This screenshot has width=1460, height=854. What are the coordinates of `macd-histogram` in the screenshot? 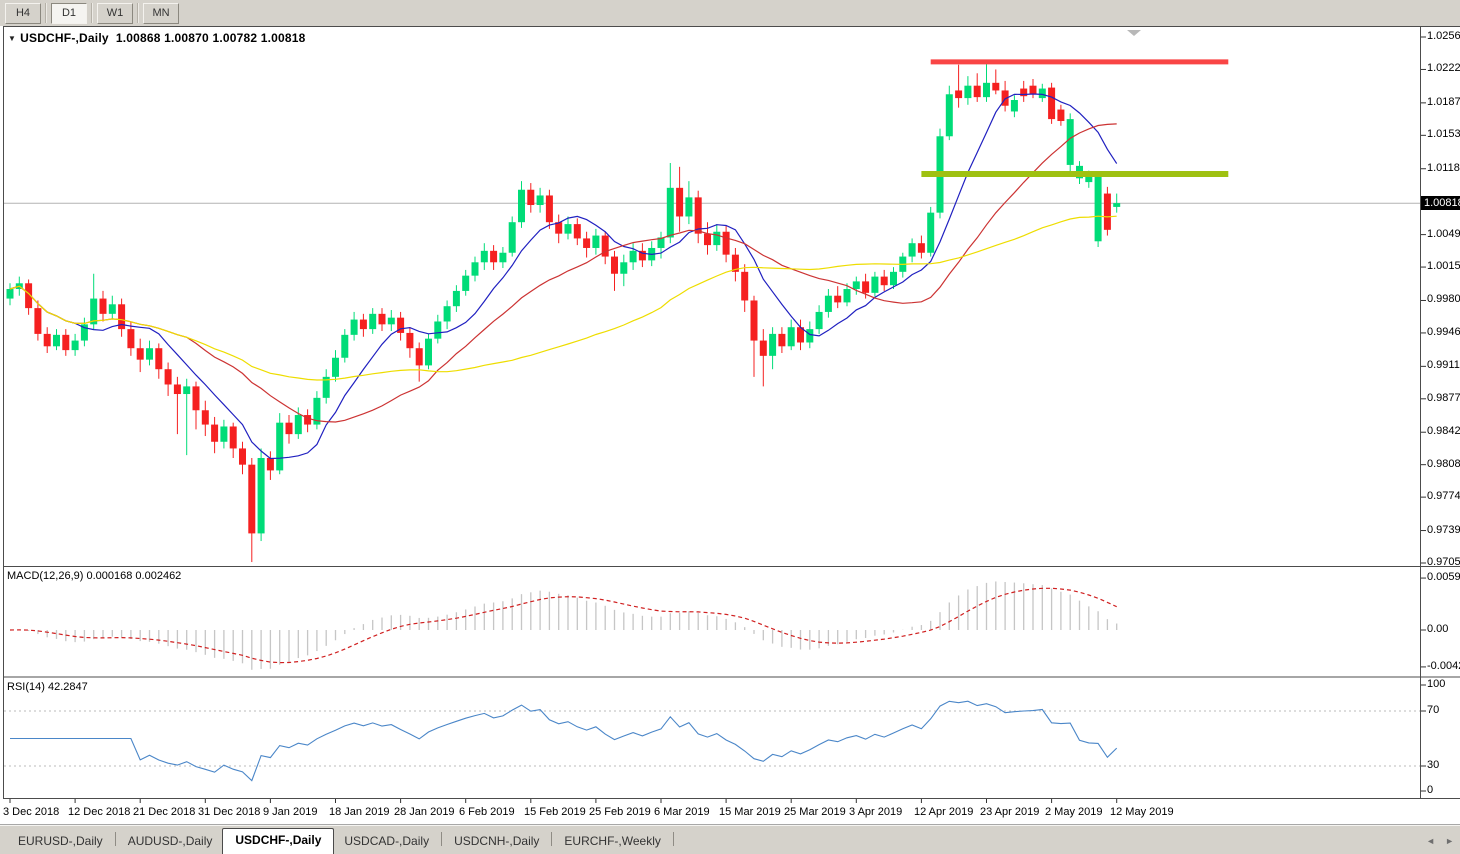 It's located at (568, 625).